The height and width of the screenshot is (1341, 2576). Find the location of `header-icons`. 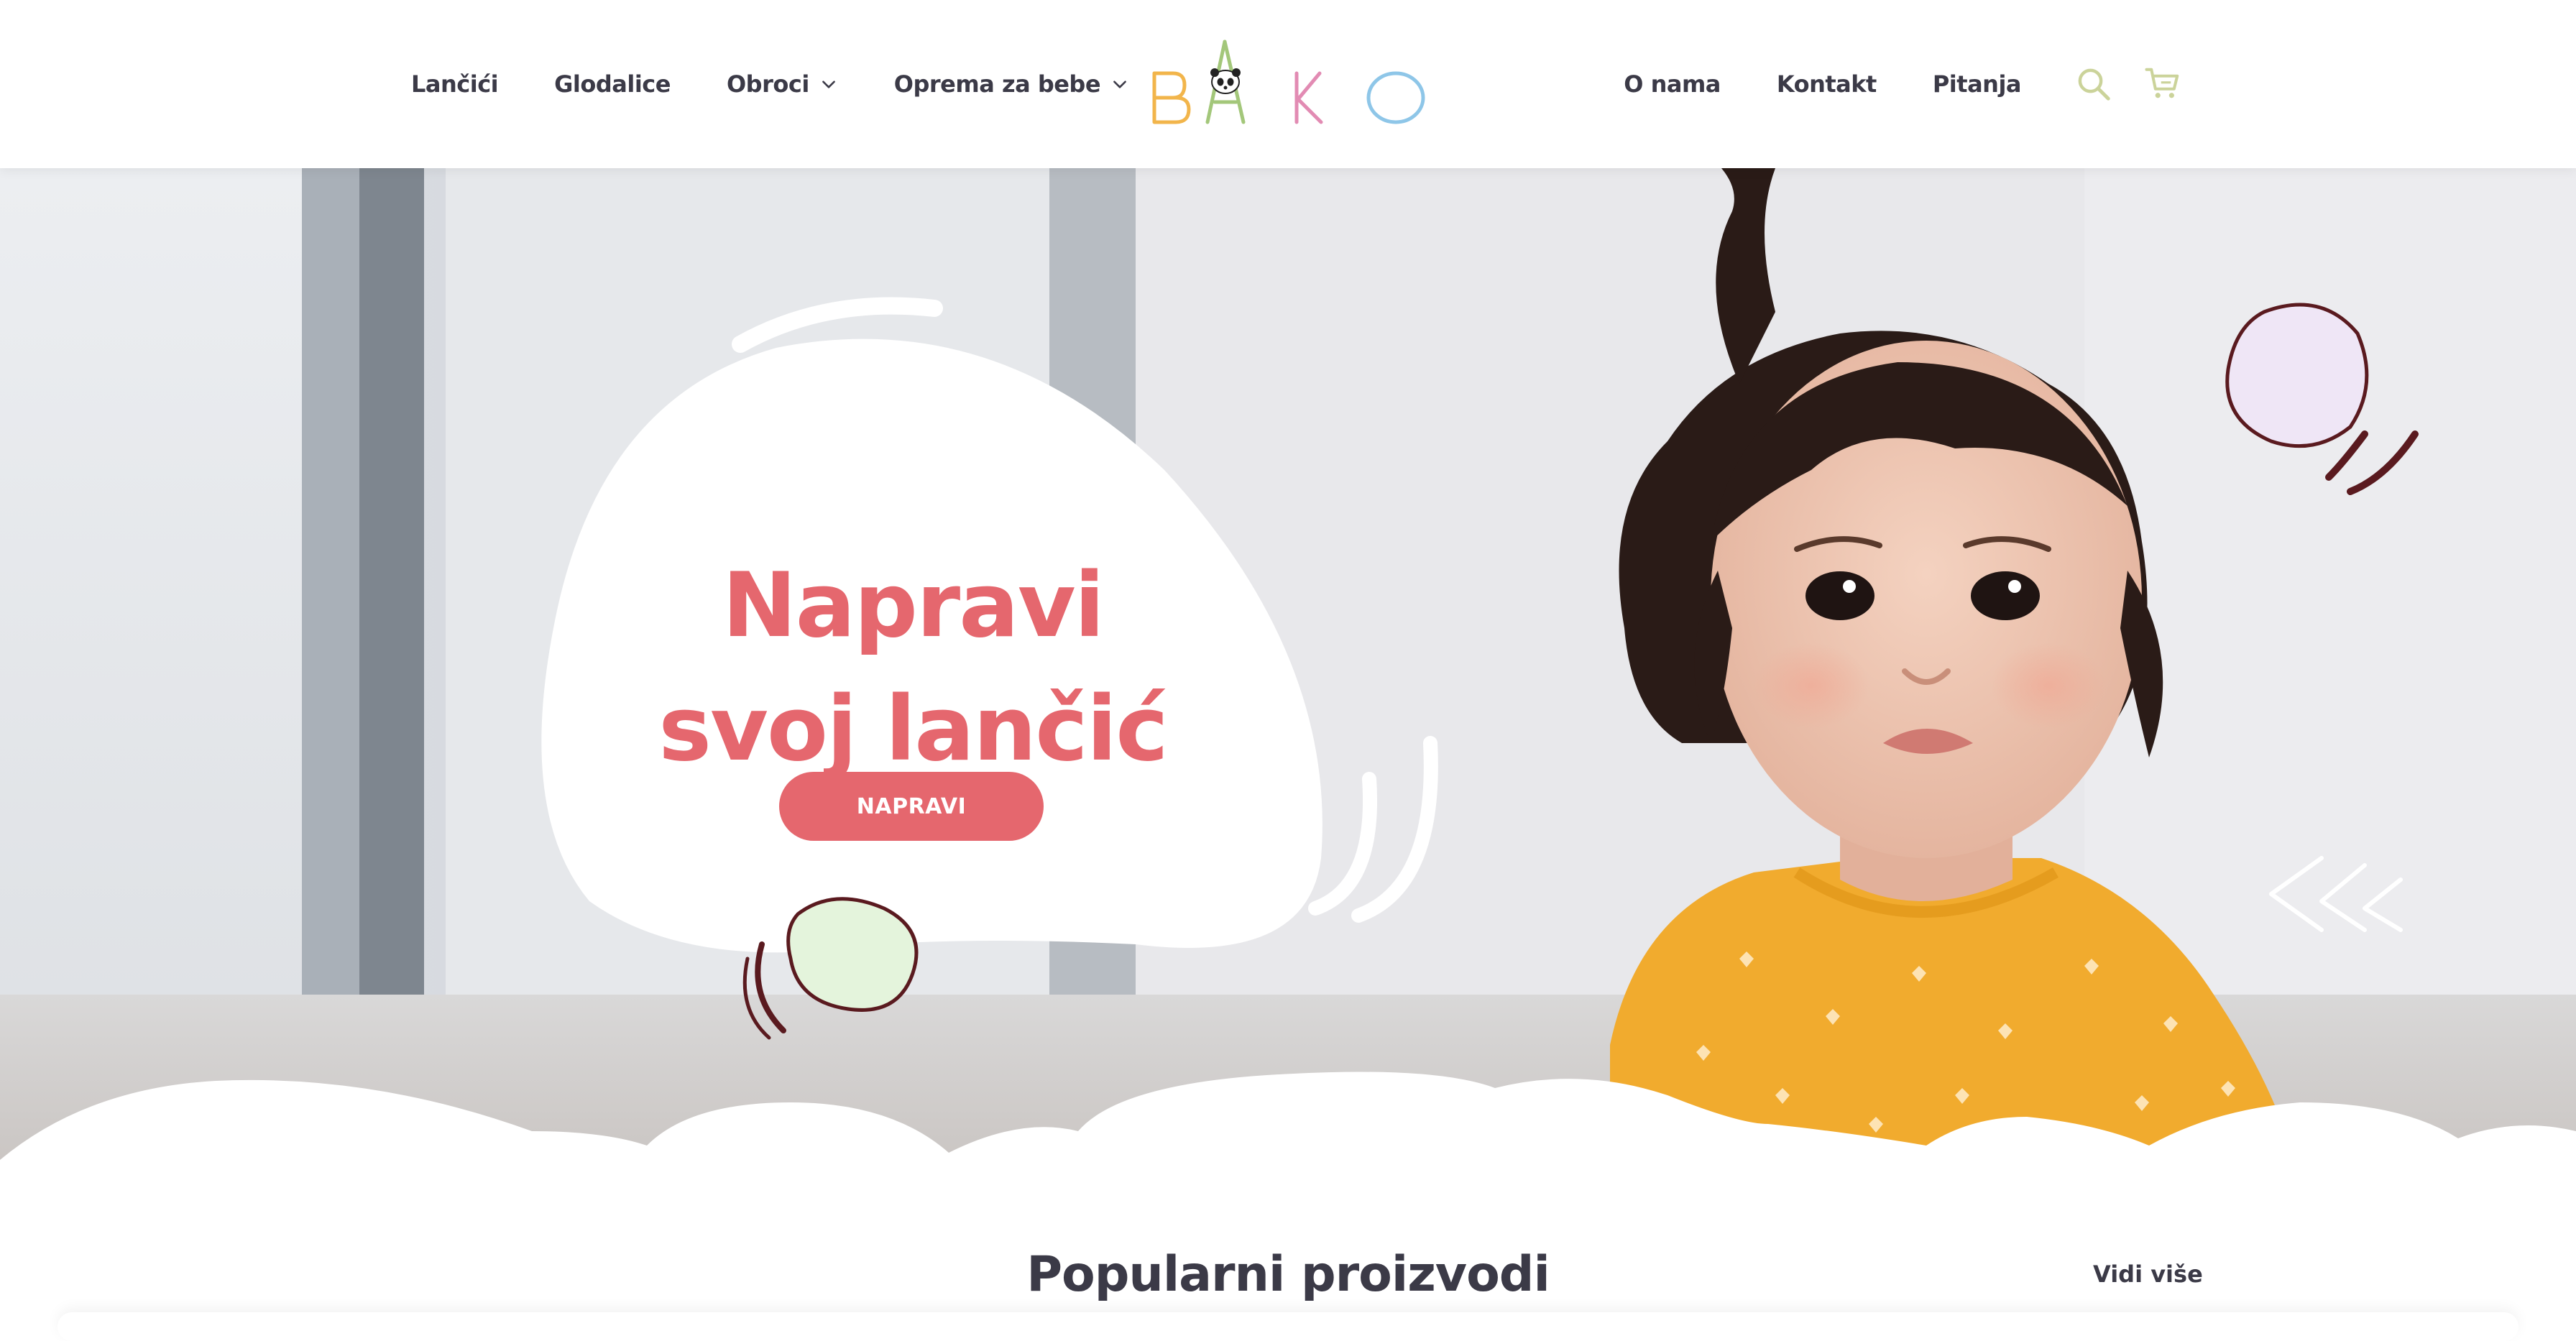

header-icons is located at coordinates (2128, 84).